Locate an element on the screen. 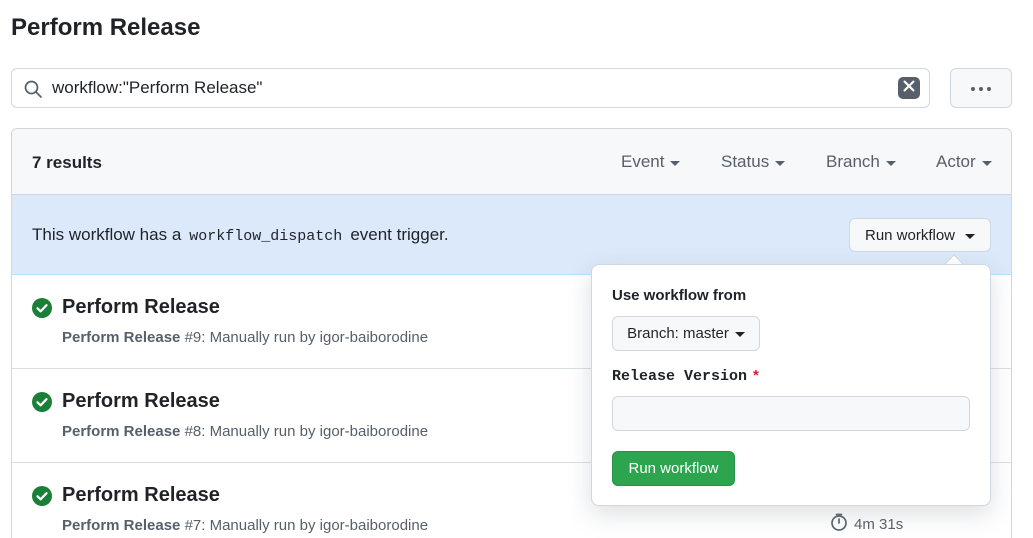  filter-event: Event is located at coordinates (651, 162).